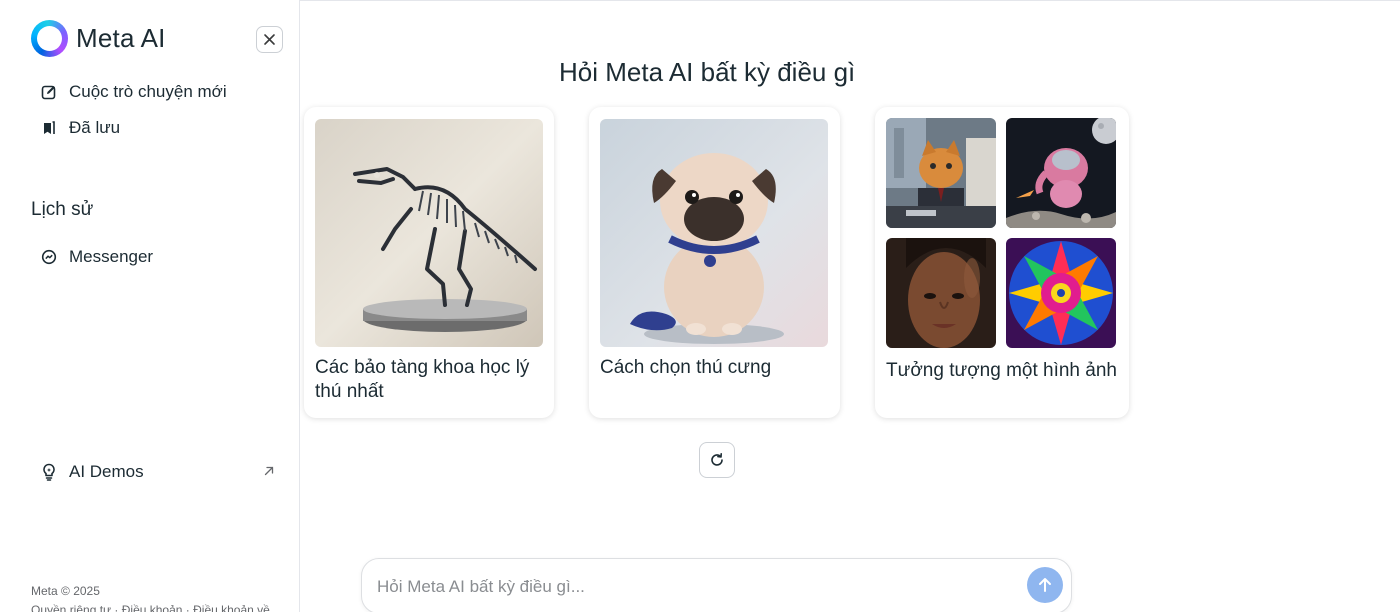 Image resolution: width=1400 pixels, height=612 pixels. I want to click on brand-logo: Meta AI, so click(98, 38).